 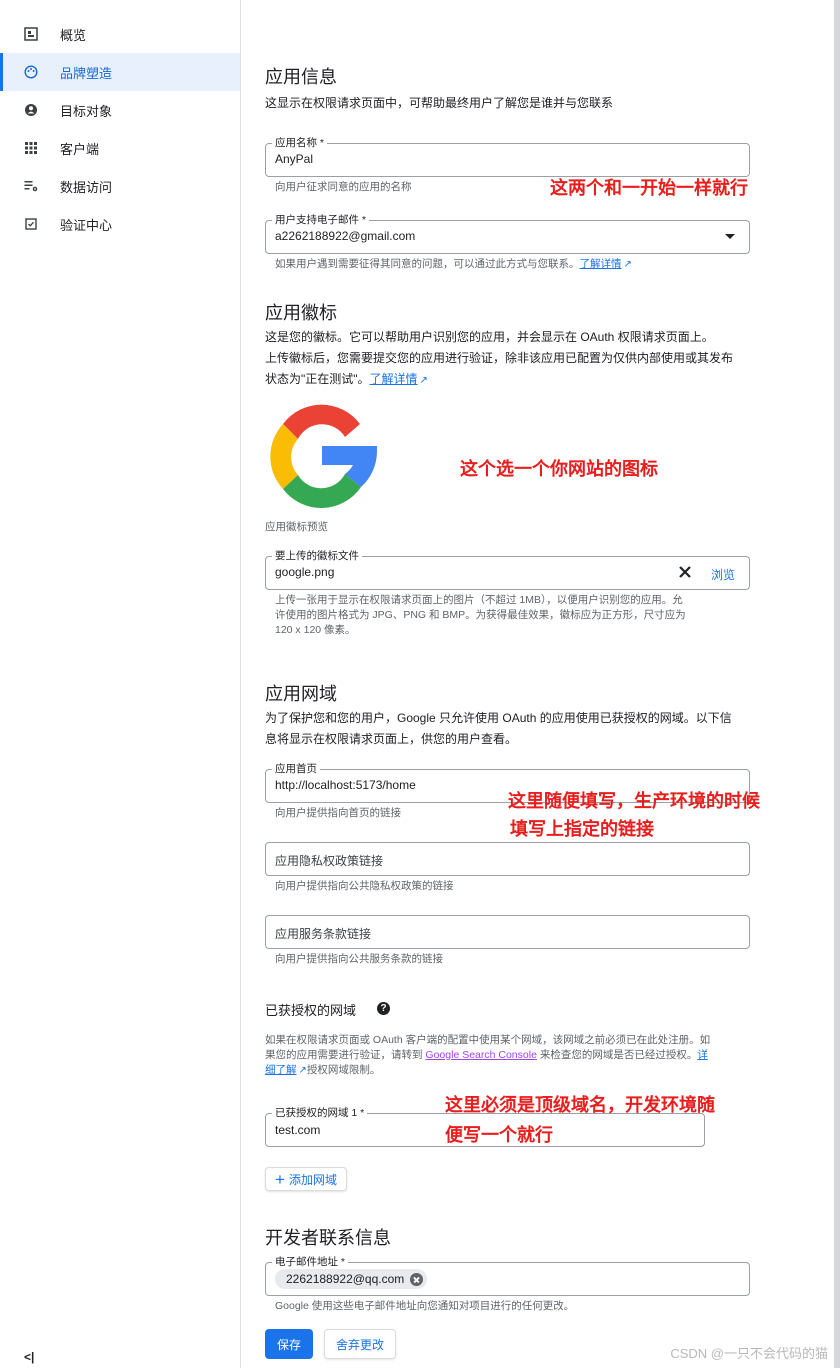 I want to click on sidebar-item-overview: 概览, so click(x=120, y=34).